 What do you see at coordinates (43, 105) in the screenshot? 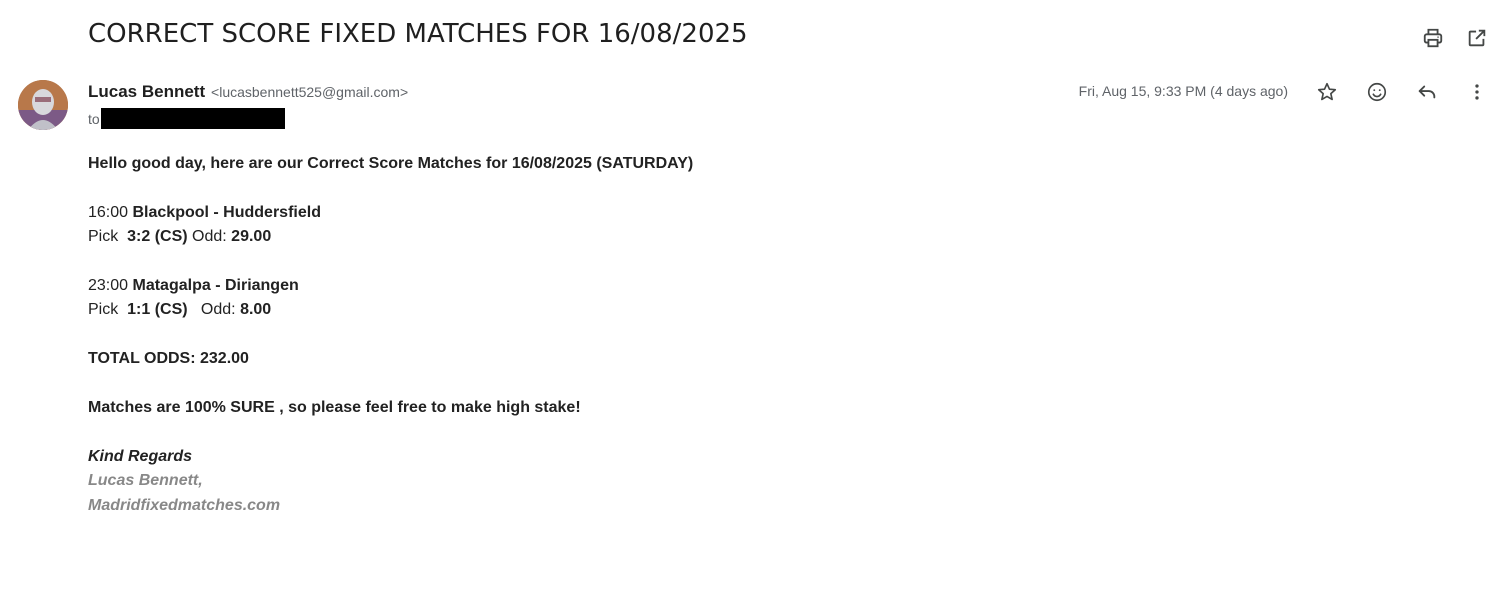
I see `avatar` at bounding box center [43, 105].